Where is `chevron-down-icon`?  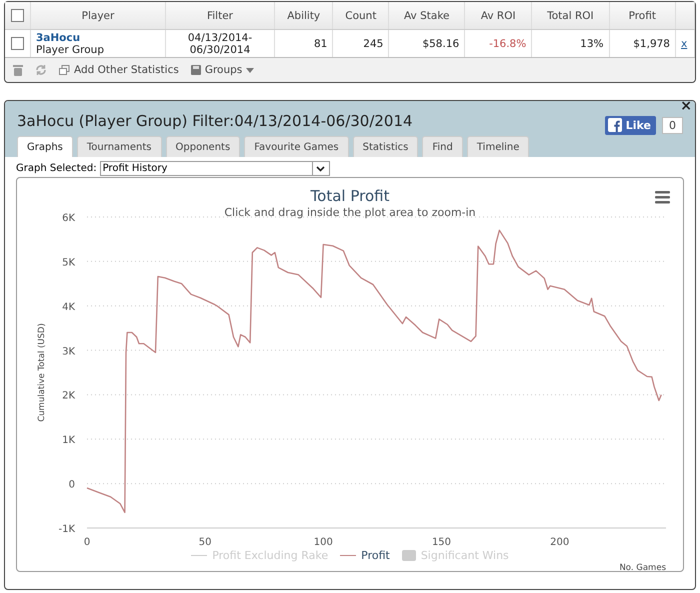 chevron-down-icon is located at coordinates (321, 169).